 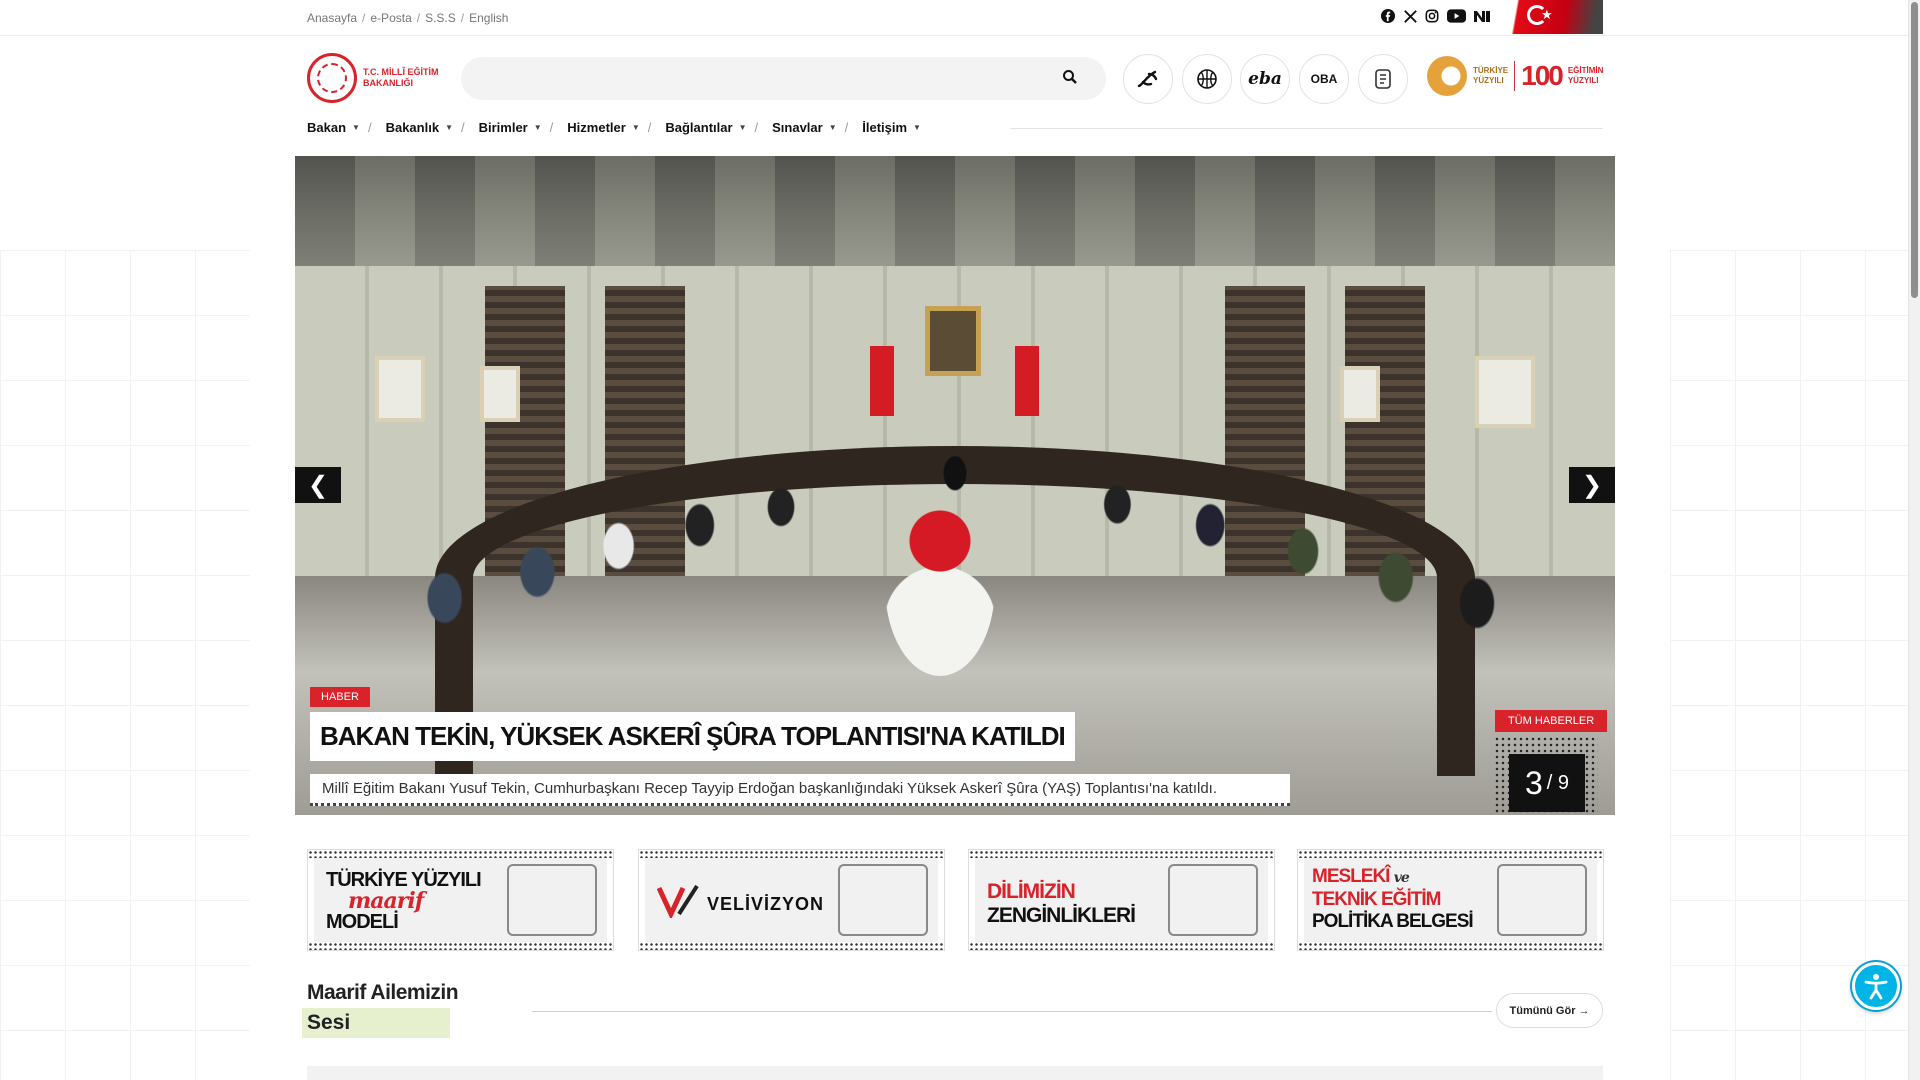 I want to click on turkiye-yuzyili-icon, so click(x=1447, y=76).